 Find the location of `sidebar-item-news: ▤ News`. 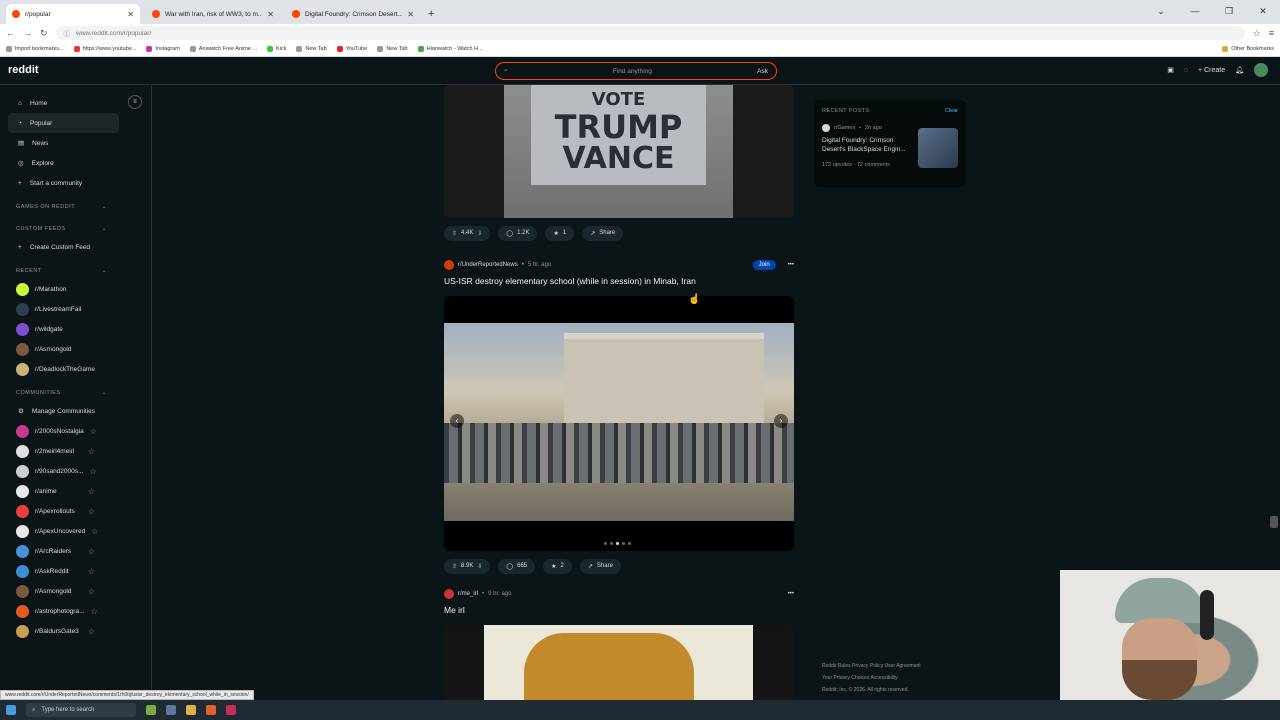

sidebar-item-news: ▤ News is located at coordinates (75, 143).